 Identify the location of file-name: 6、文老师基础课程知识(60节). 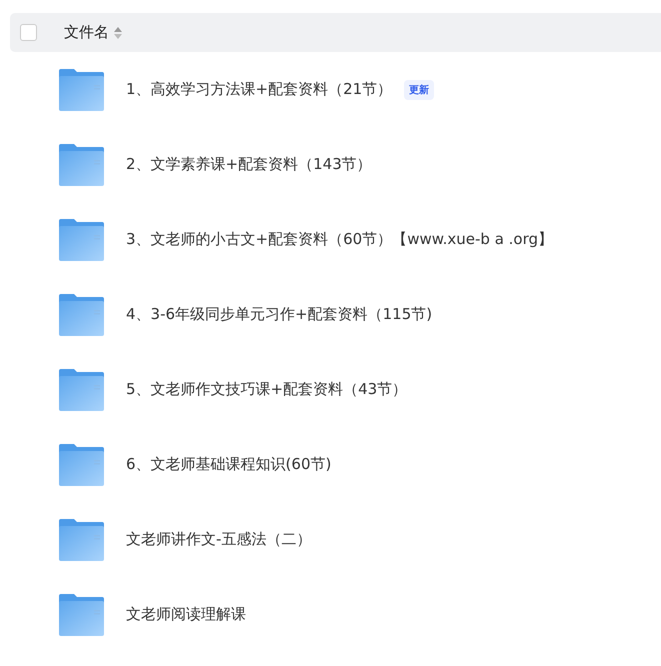
(229, 464).